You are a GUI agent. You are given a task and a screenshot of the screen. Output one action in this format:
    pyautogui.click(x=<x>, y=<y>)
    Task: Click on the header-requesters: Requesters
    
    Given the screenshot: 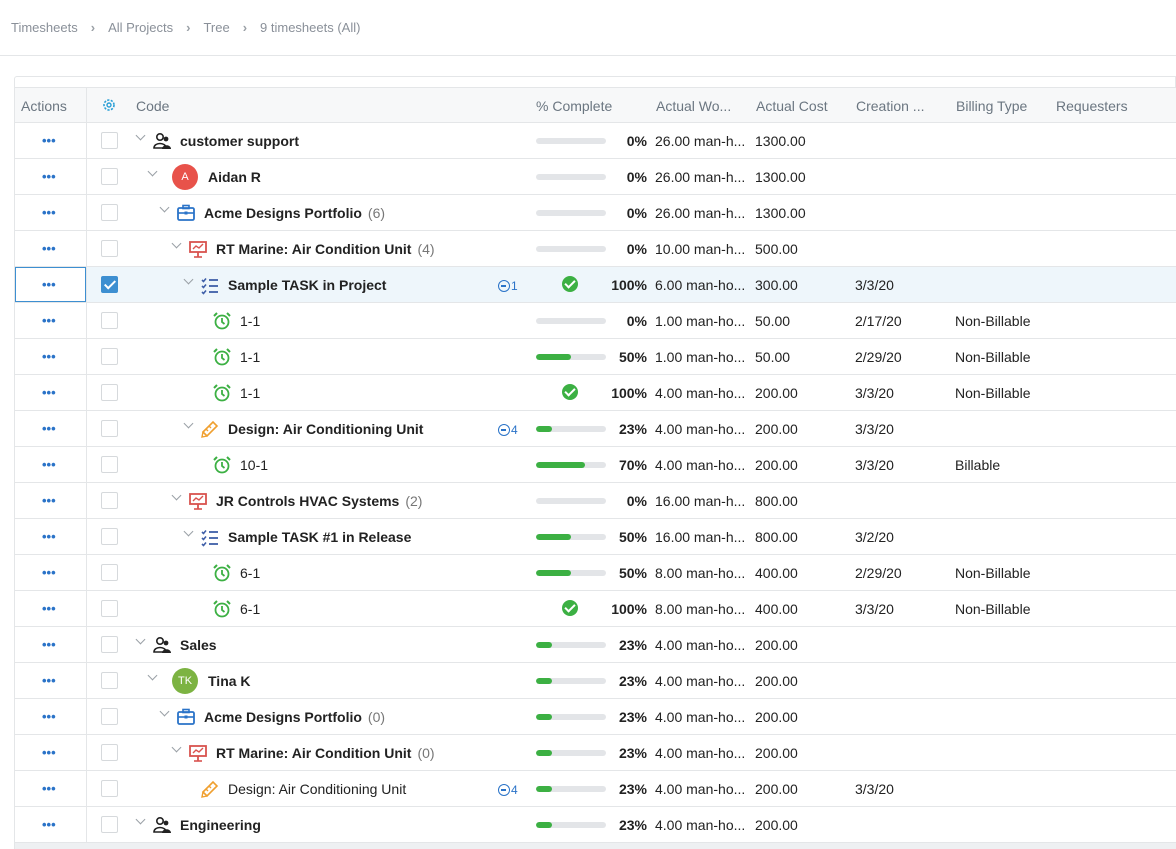 What is the action you would take?
    pyautogui.click(x=1092, y=106)
    